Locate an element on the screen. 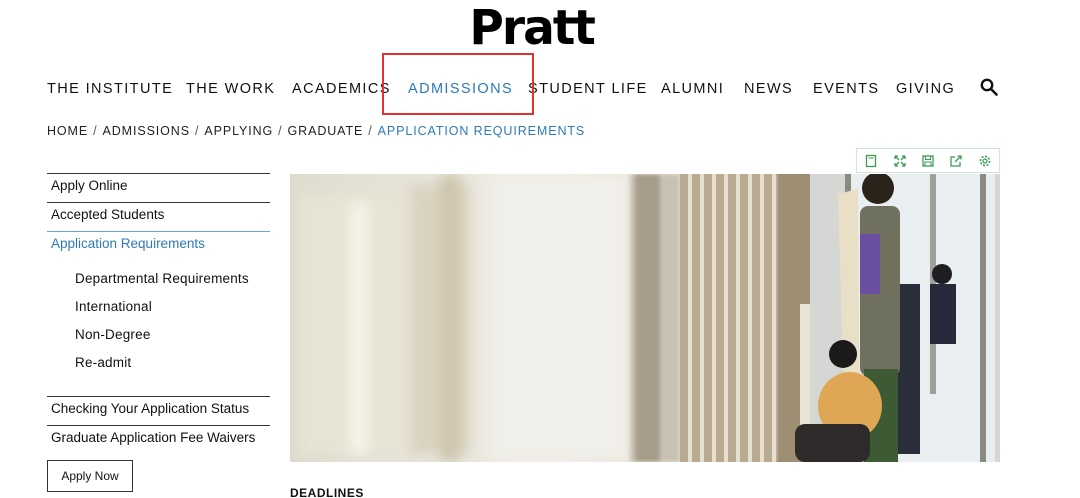  nav-item-the-institute: THE INSTITUTE is located at coordinates (110, 89).